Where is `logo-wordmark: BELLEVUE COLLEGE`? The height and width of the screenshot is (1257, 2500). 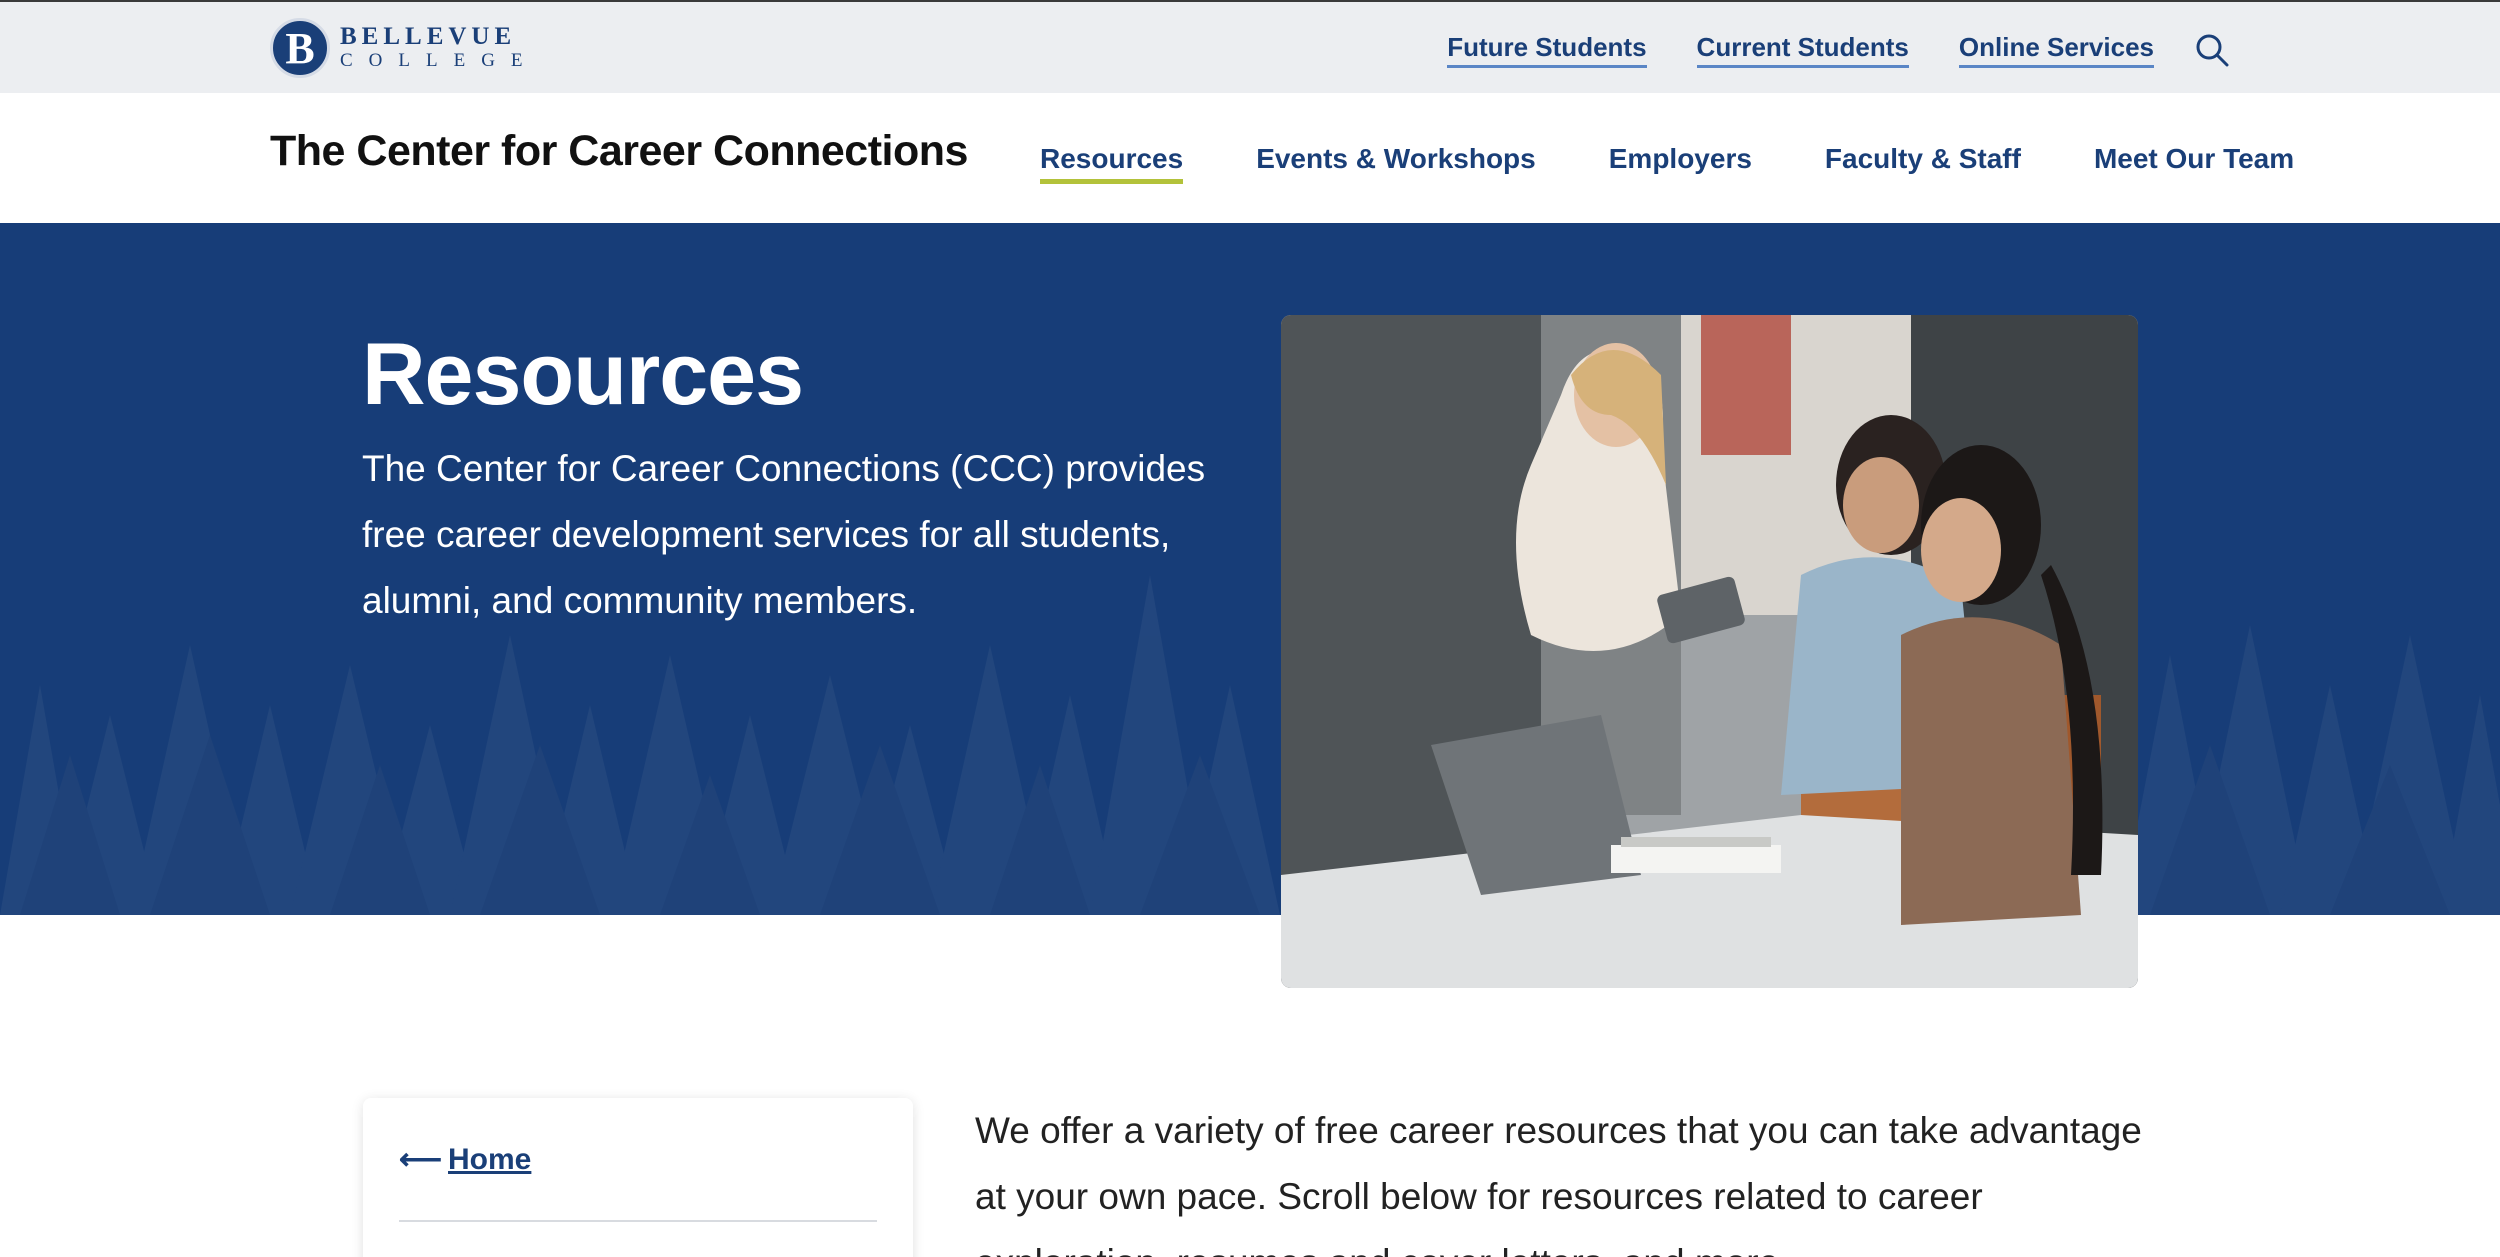
logo-wordmark: BELLEVUE COLLEGE is located at coordinates (439, 48).